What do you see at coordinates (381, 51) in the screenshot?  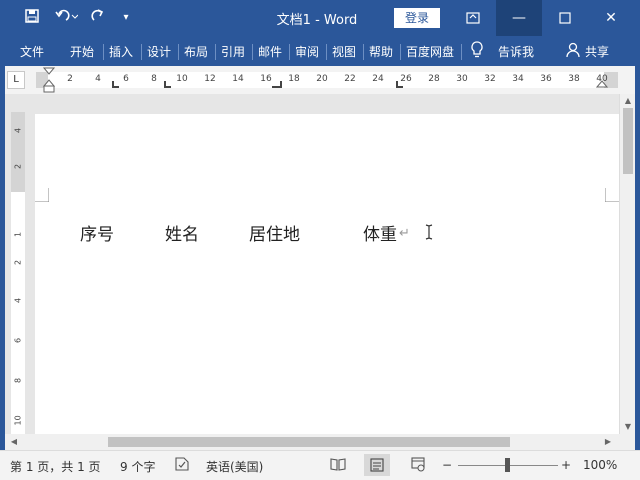 I see `tab-help: 帮助` at bounding box center [381, 51].